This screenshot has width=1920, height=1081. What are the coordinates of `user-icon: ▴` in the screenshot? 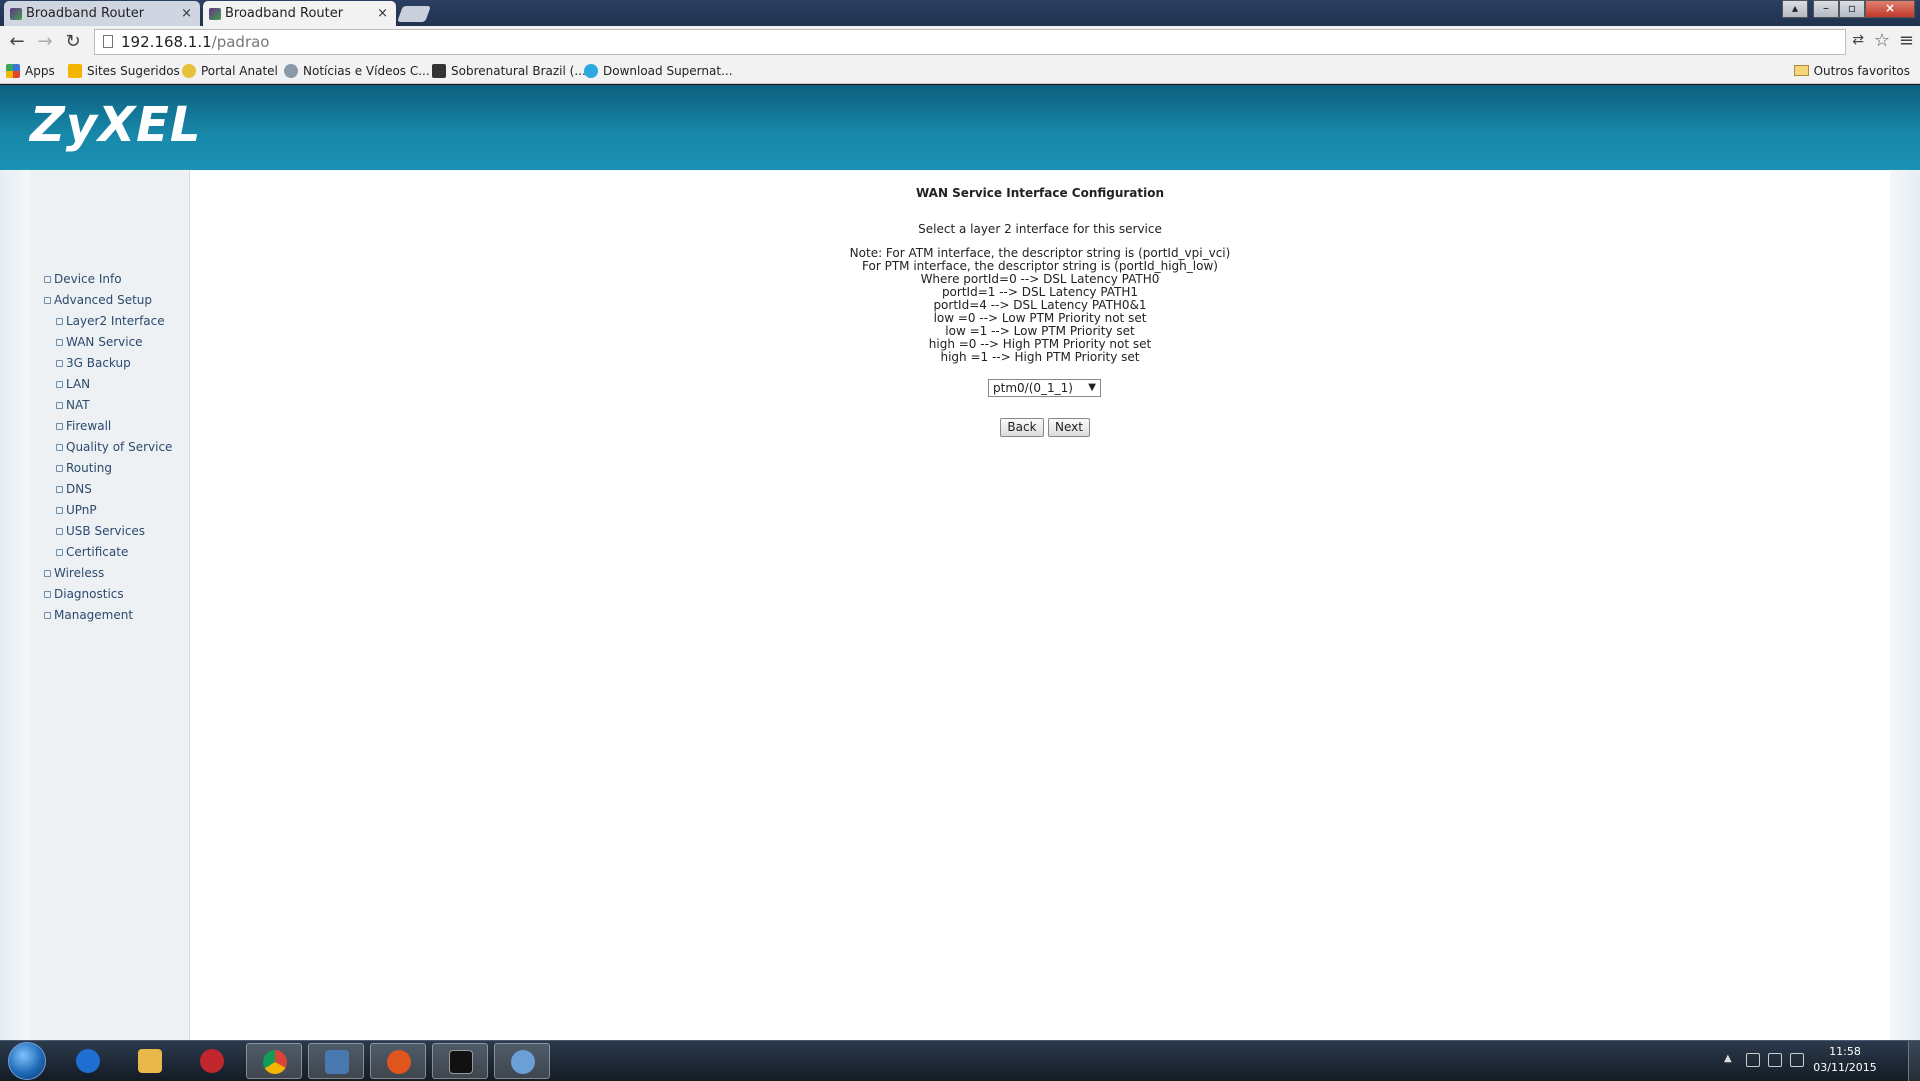 It's located at (1795, 8).